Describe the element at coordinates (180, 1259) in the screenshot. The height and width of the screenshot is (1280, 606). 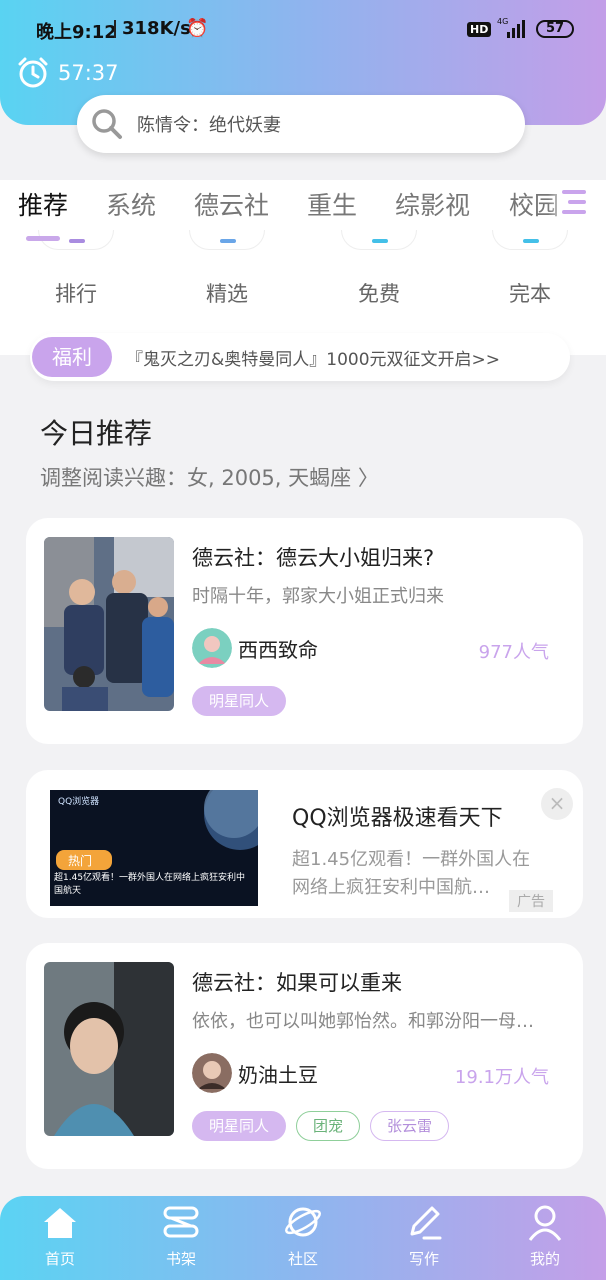
I see `nav-label: 书架` at that location.